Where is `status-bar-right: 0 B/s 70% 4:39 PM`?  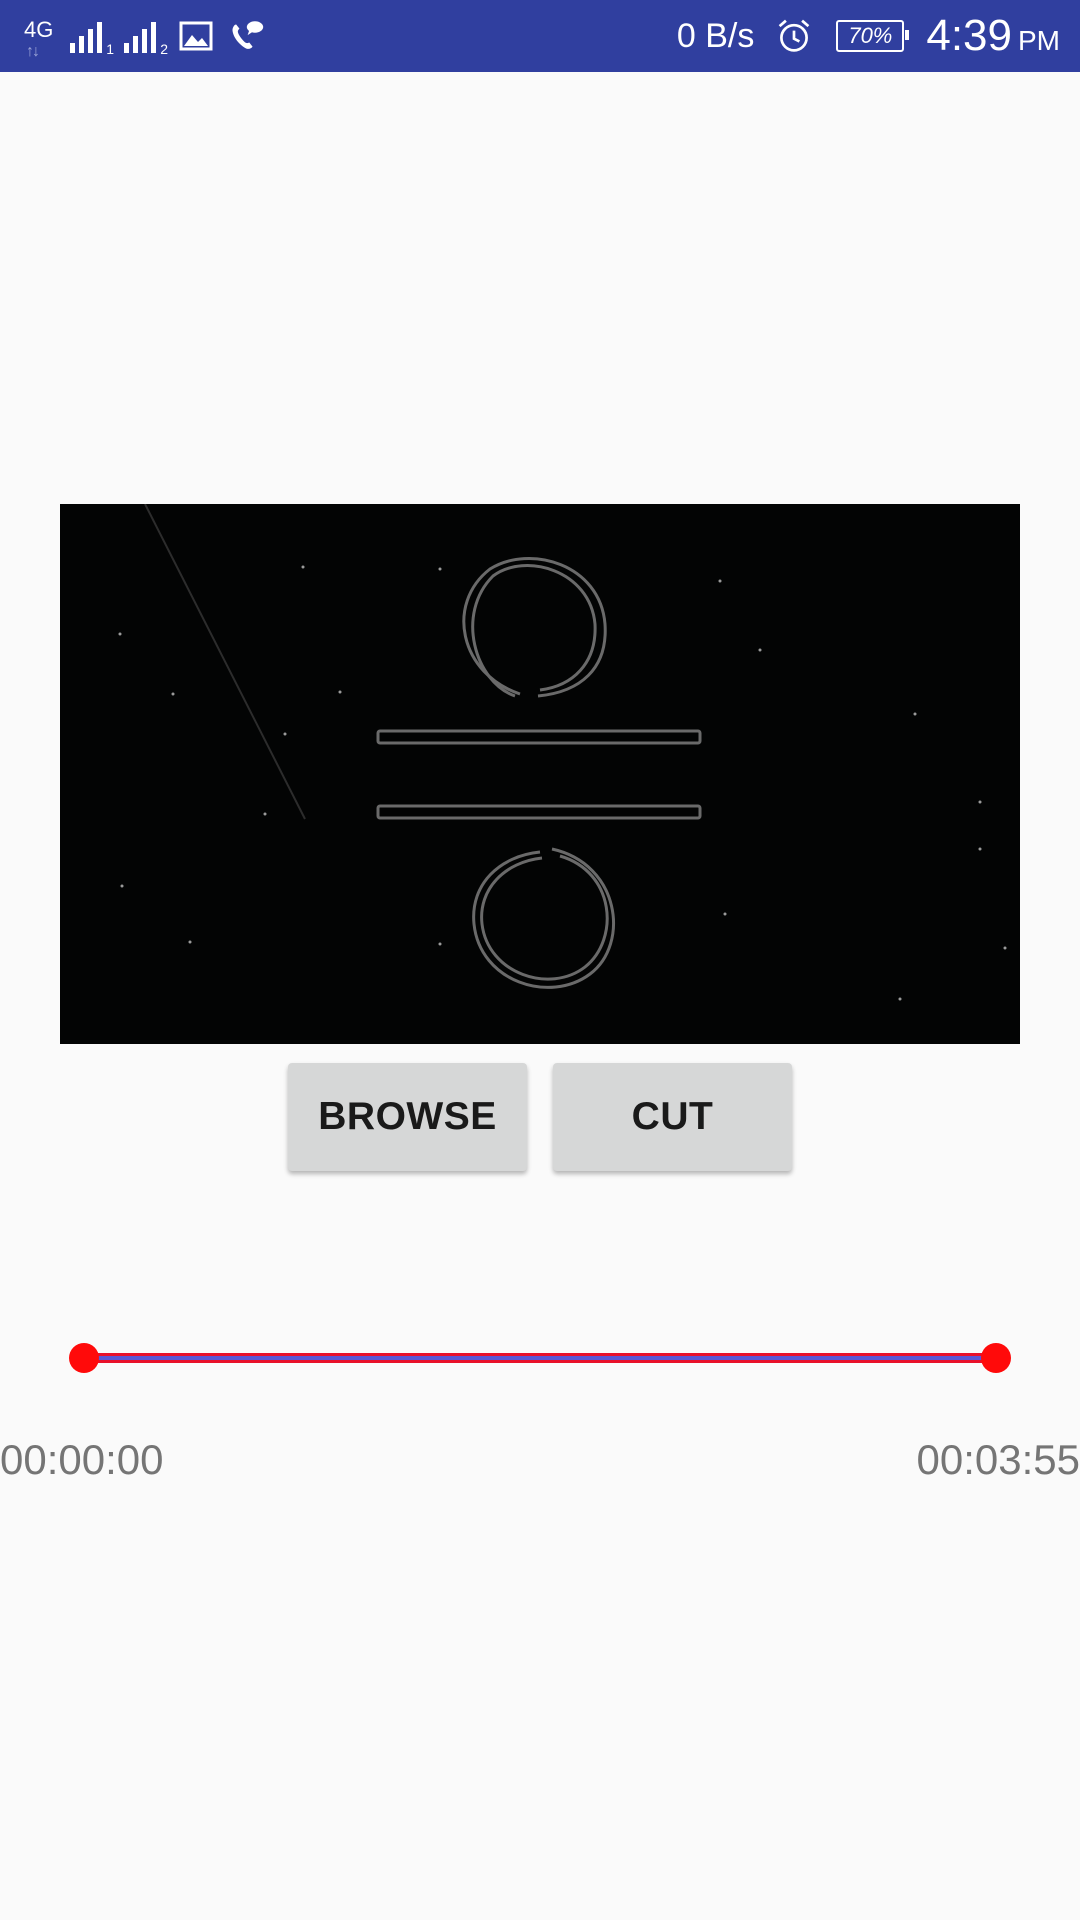
status-bar-right: 0 B/s 70% 4:39 PM is located at coordinates (868, 36).